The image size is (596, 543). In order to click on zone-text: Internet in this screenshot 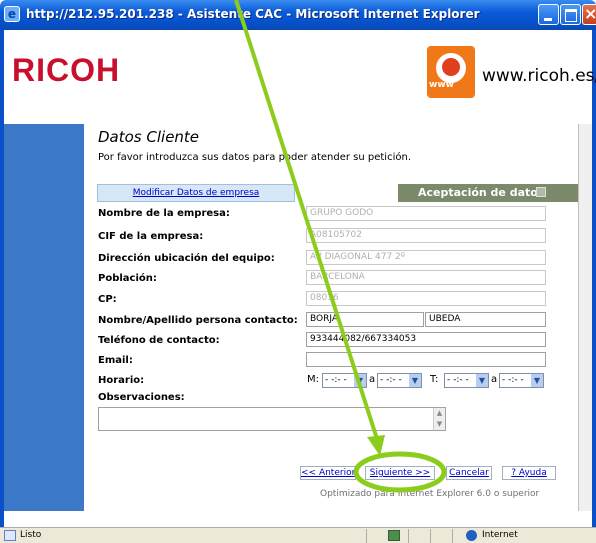, I will do `click(500, 535)`.